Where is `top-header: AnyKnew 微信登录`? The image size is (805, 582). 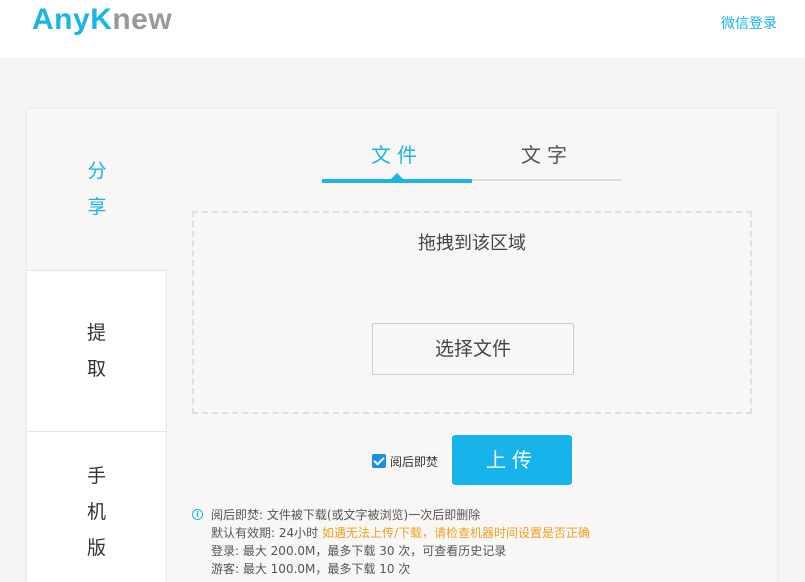
top-header: AnyKnew 微信登录 is located at coordinates (402, 29).